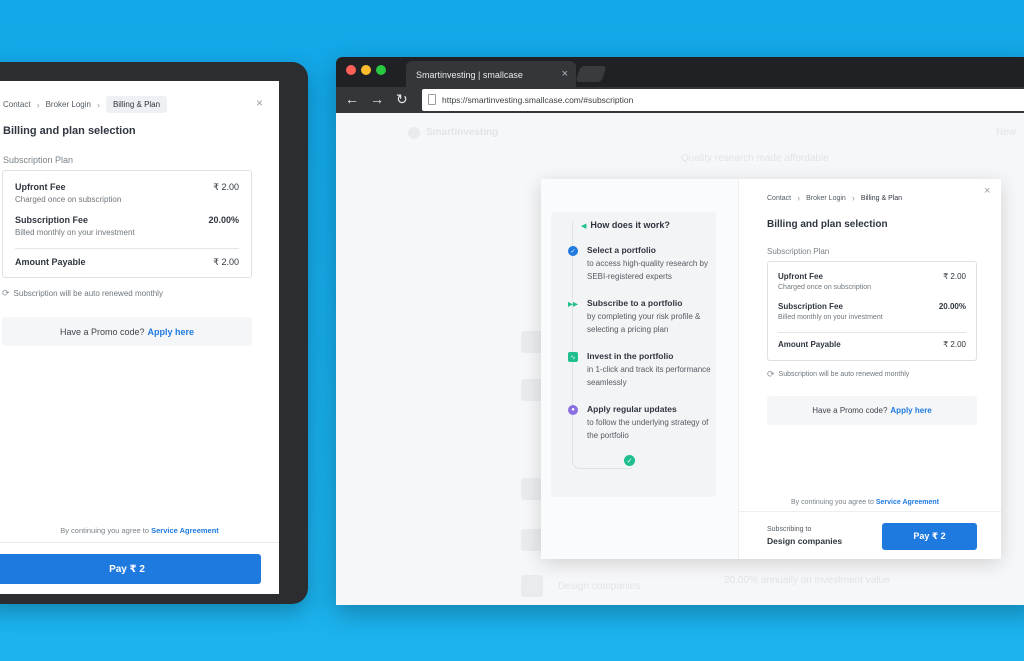 The width and height of the screenshot is (1024, 661). I want to click on fast-forward-icon: ▸▸, so click(573, 304).